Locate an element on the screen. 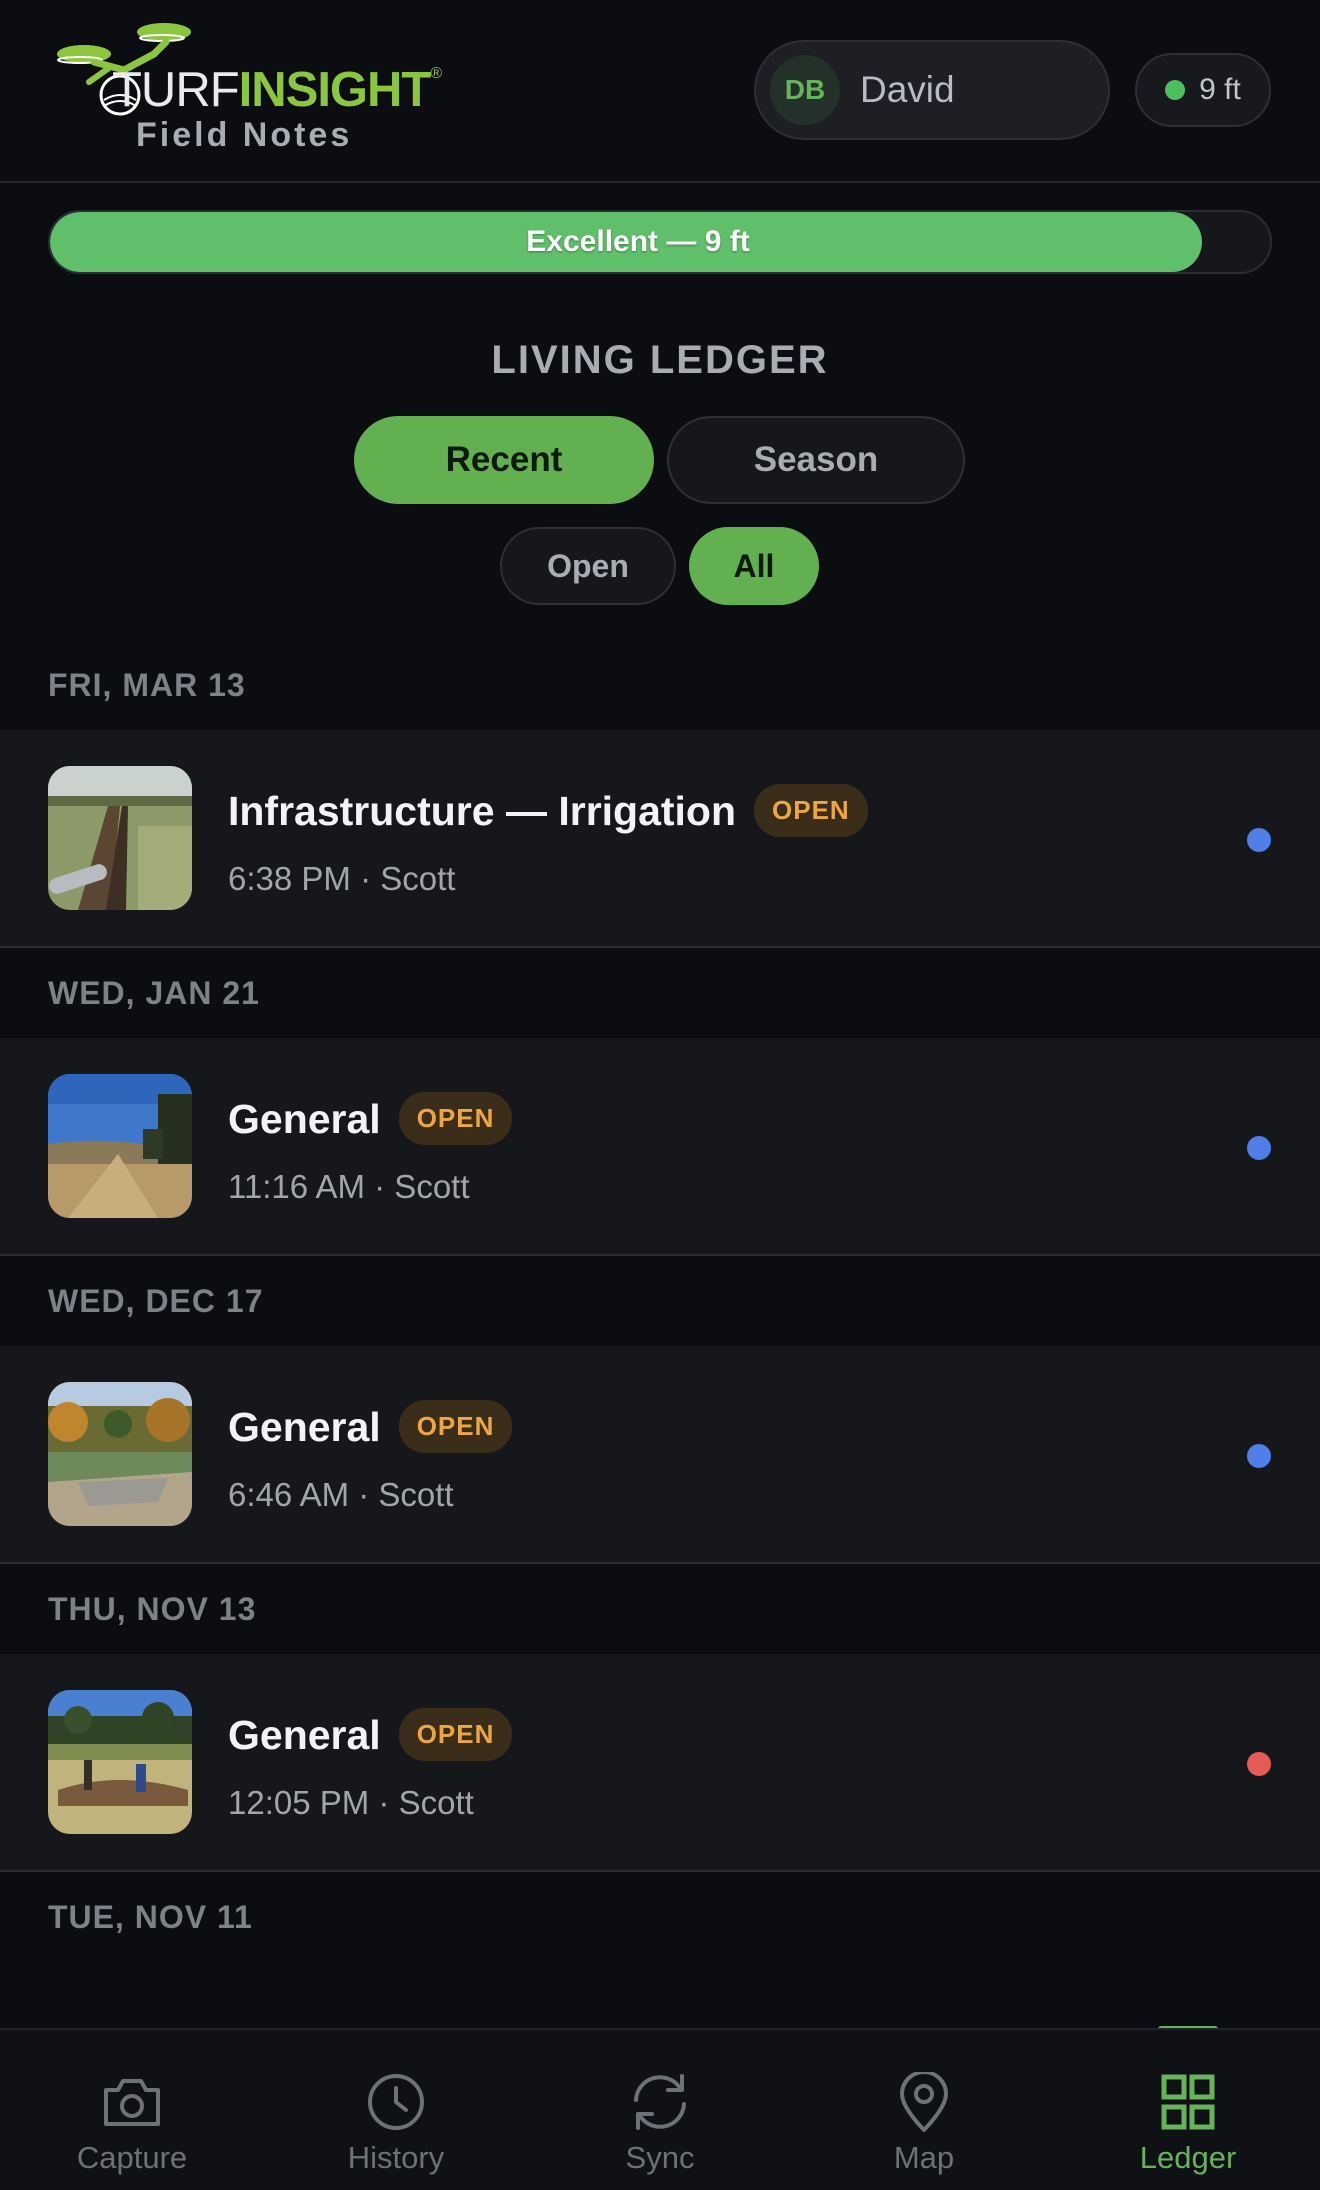 This screenshot has width=1320, height=2190. nav-history: History is located at coordinates (396, 2110).